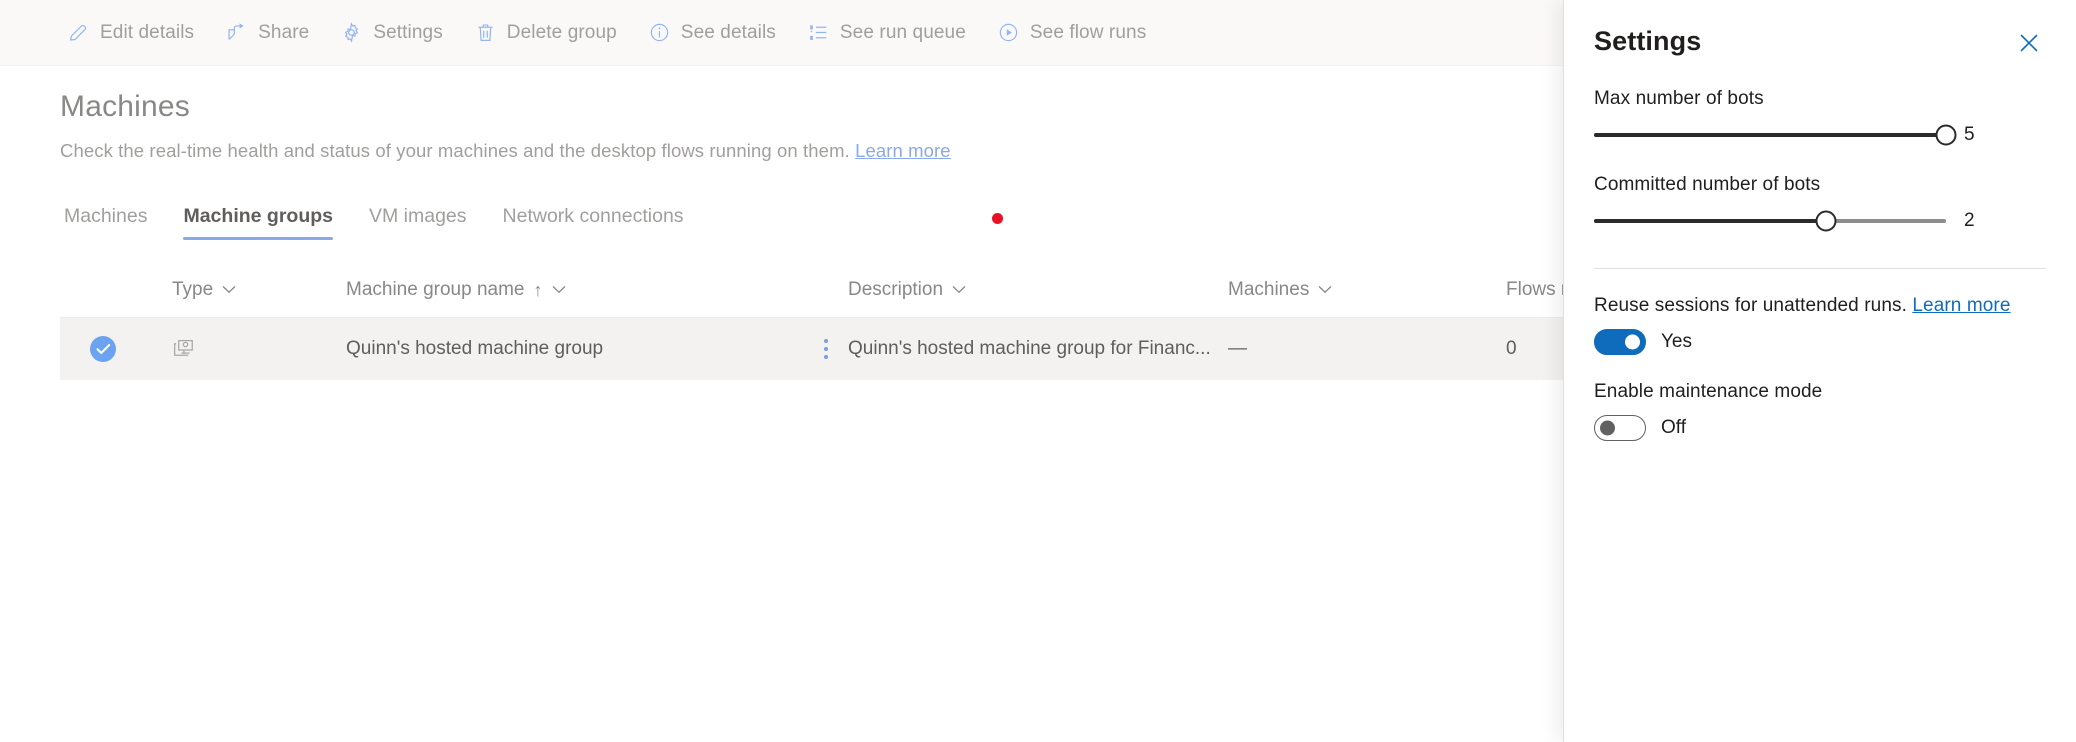 This screenshot has height=742, width=2076. What do you see at coordinates (1820, 203) in the screenshot?
I see `committed-bots-field: Committed number of bots 2` at bounding box center [1820, 203].